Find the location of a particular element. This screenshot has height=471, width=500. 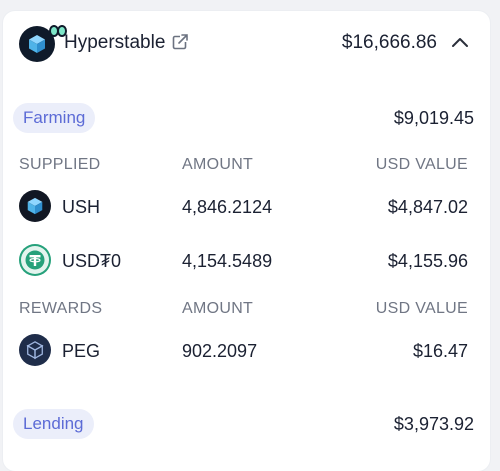

token-symbol: USD₮0 is located at coordinates (92, 261).